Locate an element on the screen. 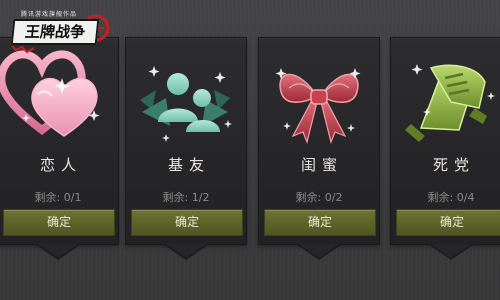 The width and height of the screenshot is (500, 300). card-name: 死党 is located at coordinates (453, 165).